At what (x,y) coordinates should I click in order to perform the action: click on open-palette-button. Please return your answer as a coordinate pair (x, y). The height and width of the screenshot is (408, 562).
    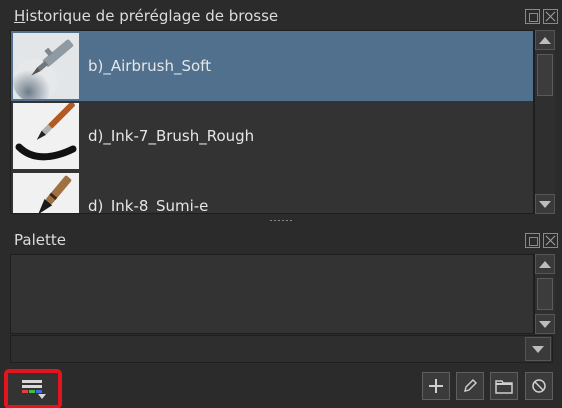
    Looking at the image, I should click on (504, 386).